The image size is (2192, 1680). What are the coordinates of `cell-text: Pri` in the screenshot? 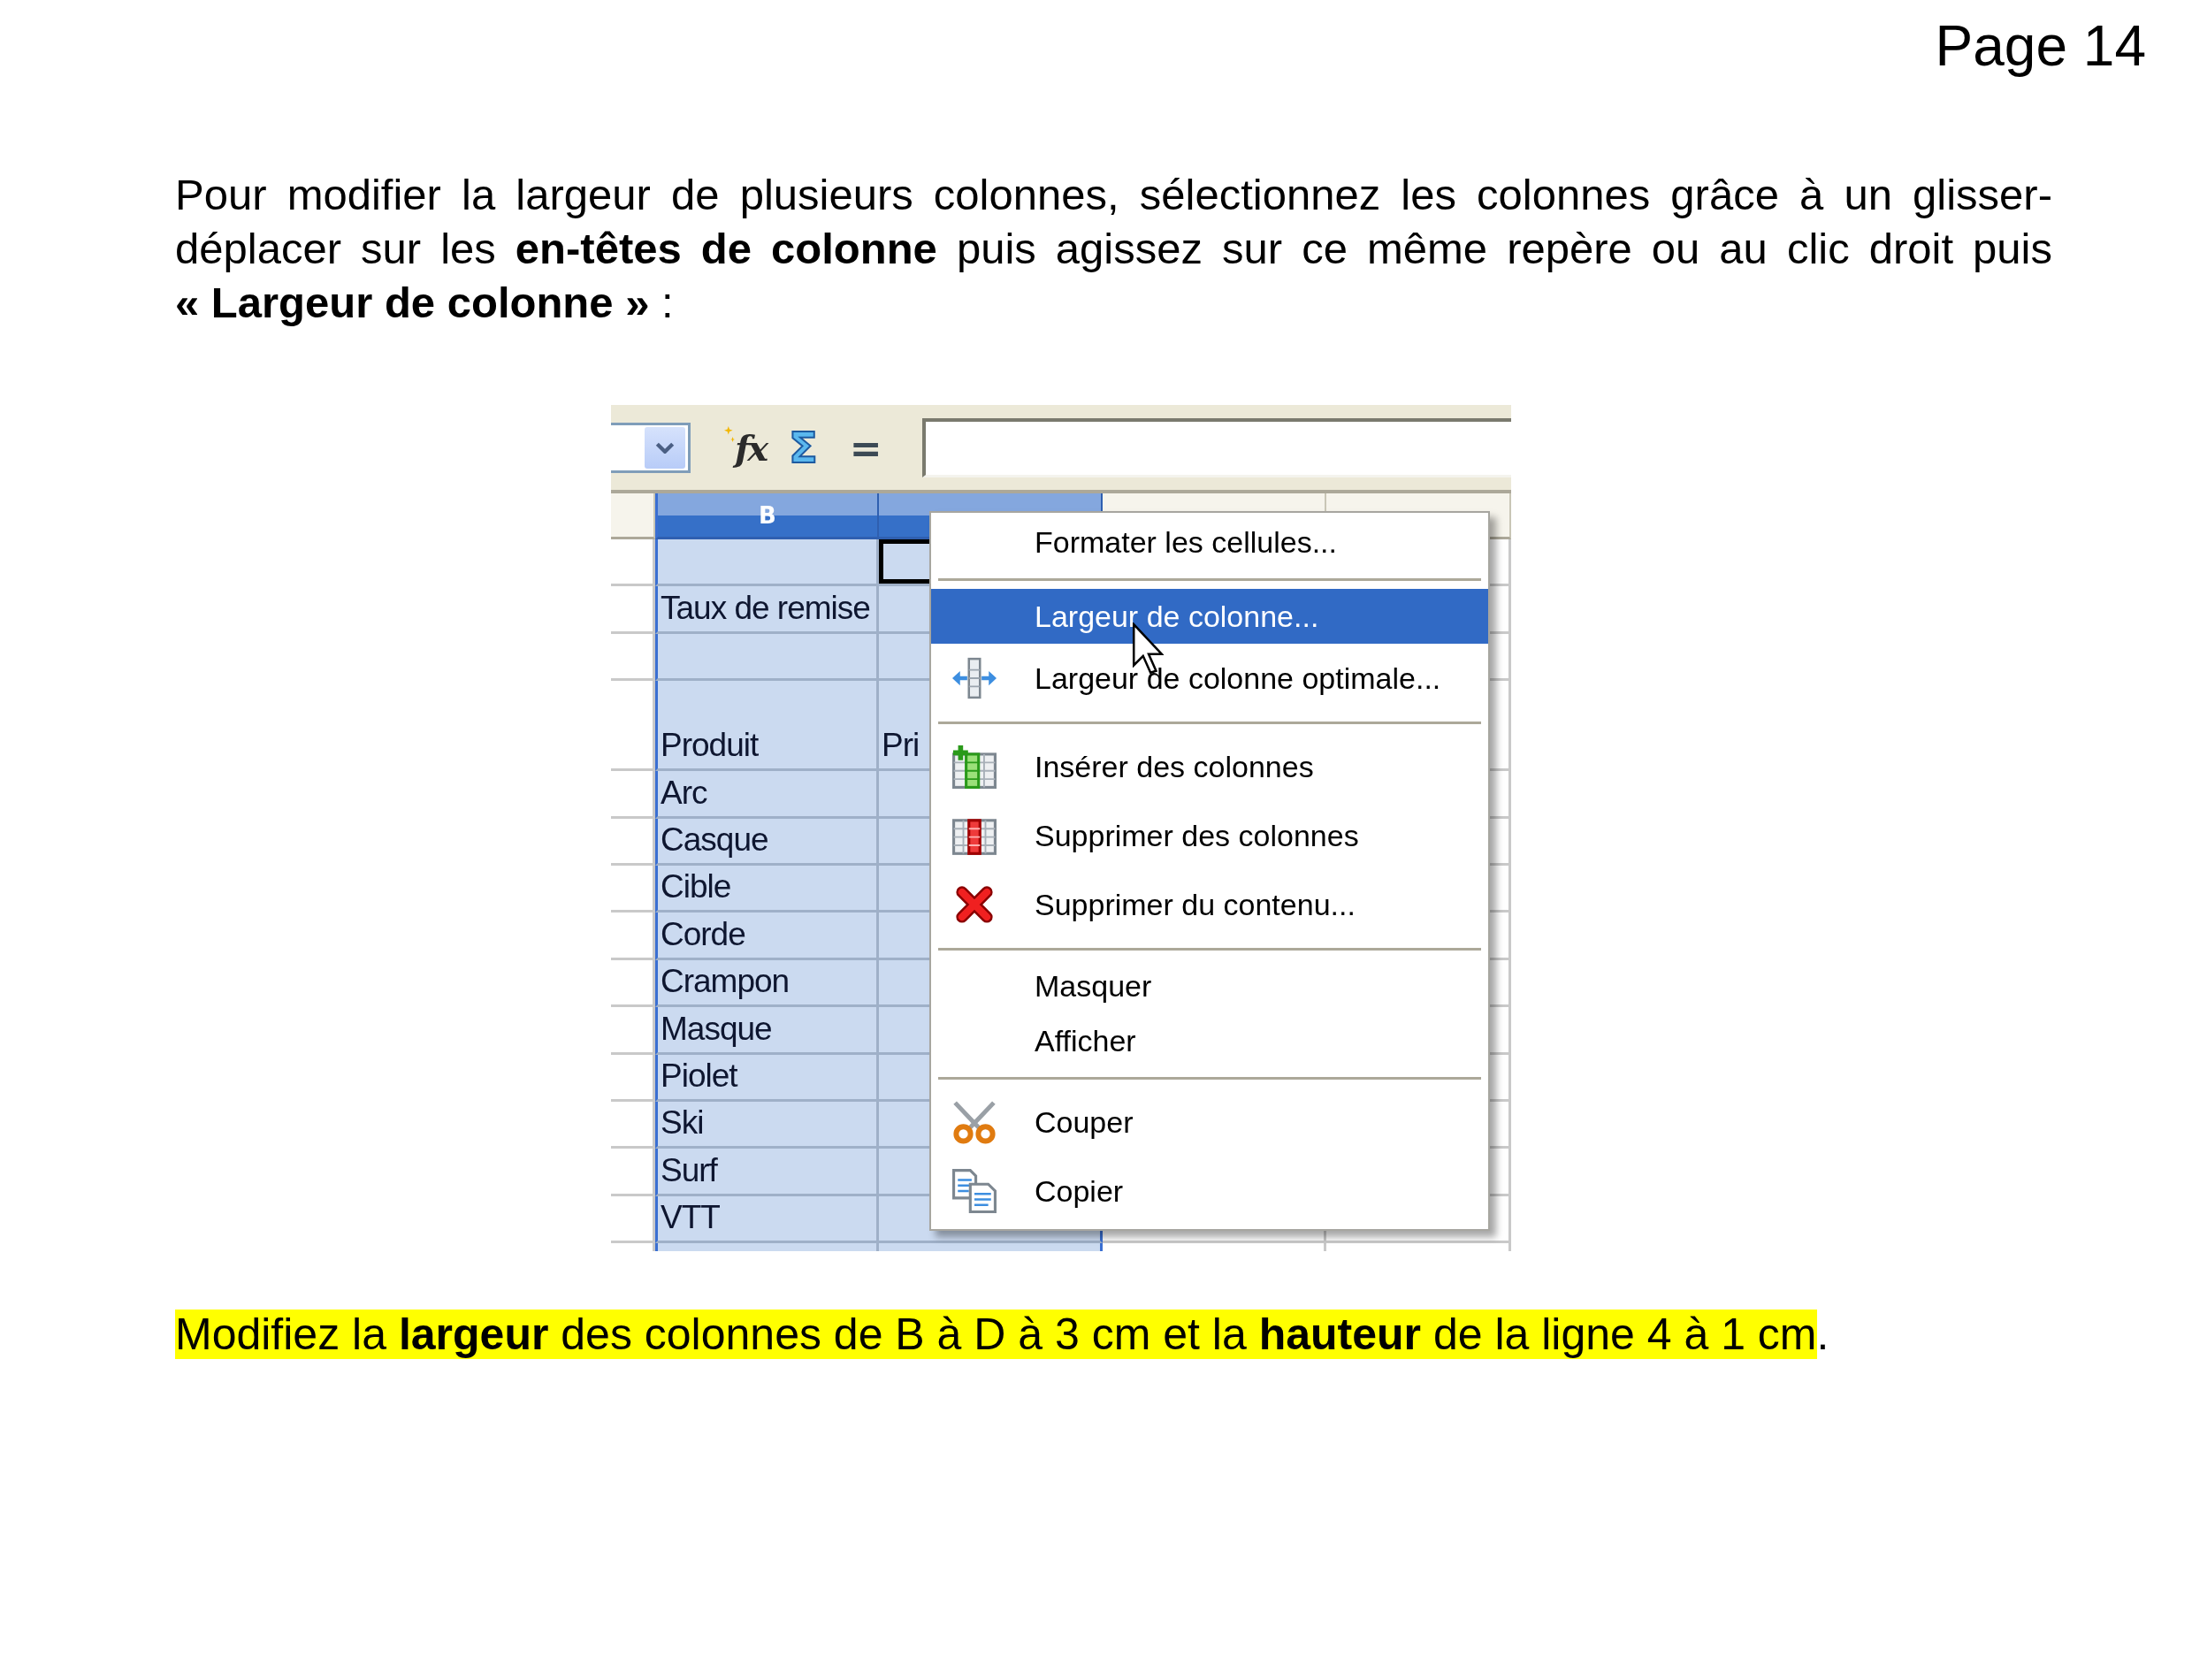 It's located at (901, 746).